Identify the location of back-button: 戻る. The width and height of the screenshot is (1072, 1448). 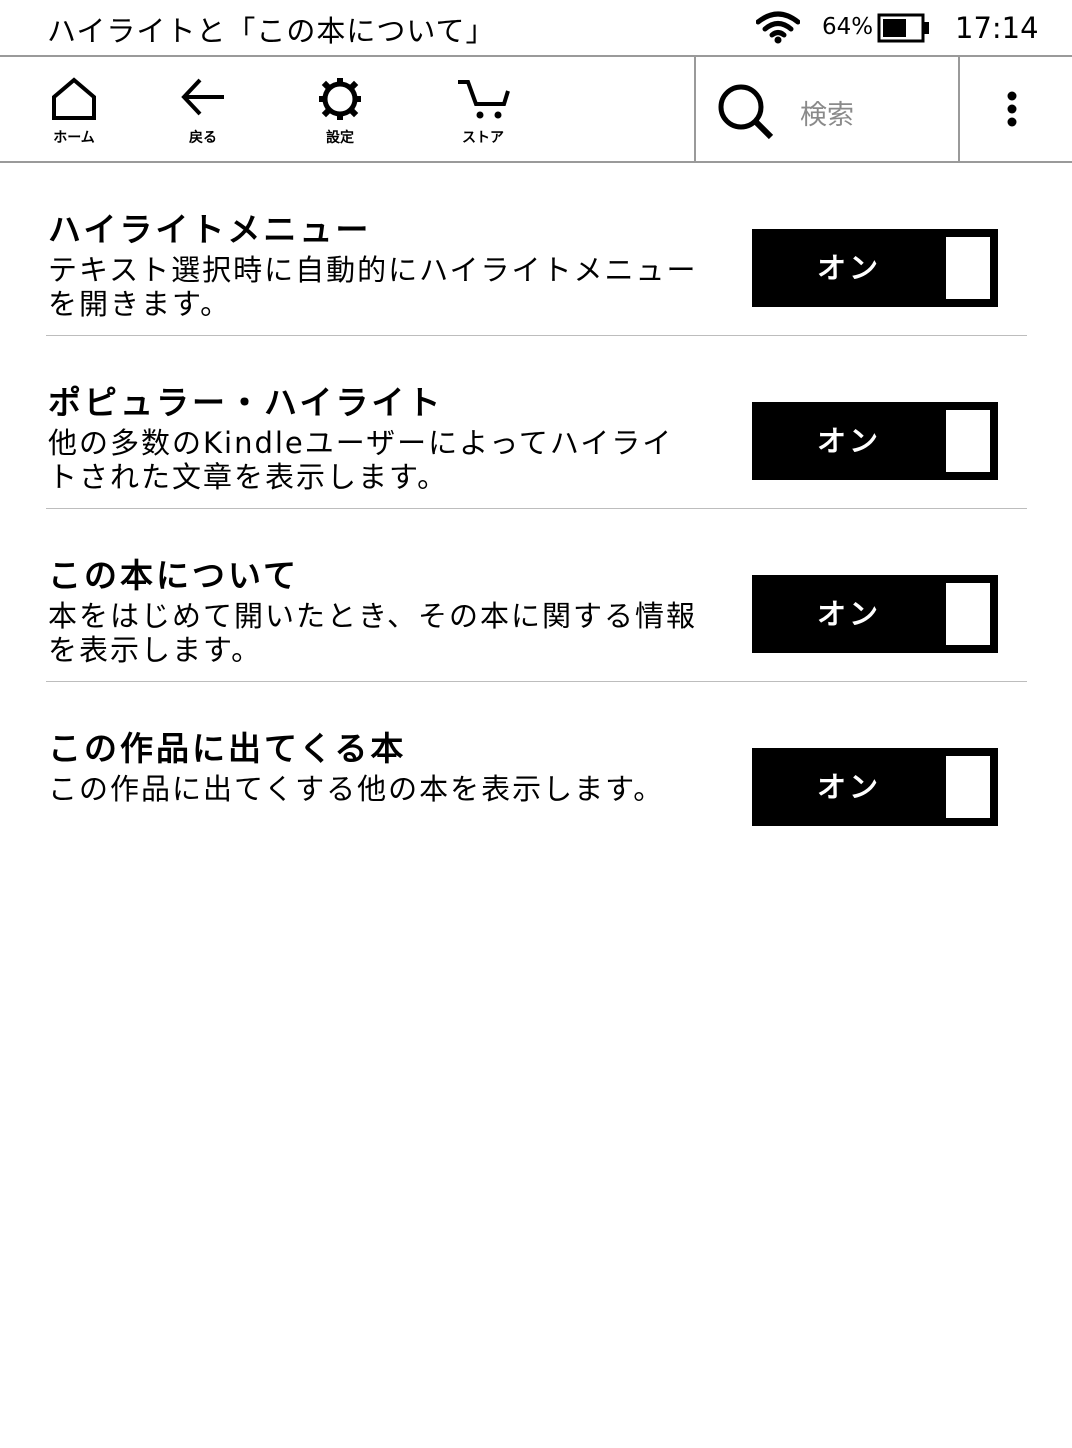
(203, 109).